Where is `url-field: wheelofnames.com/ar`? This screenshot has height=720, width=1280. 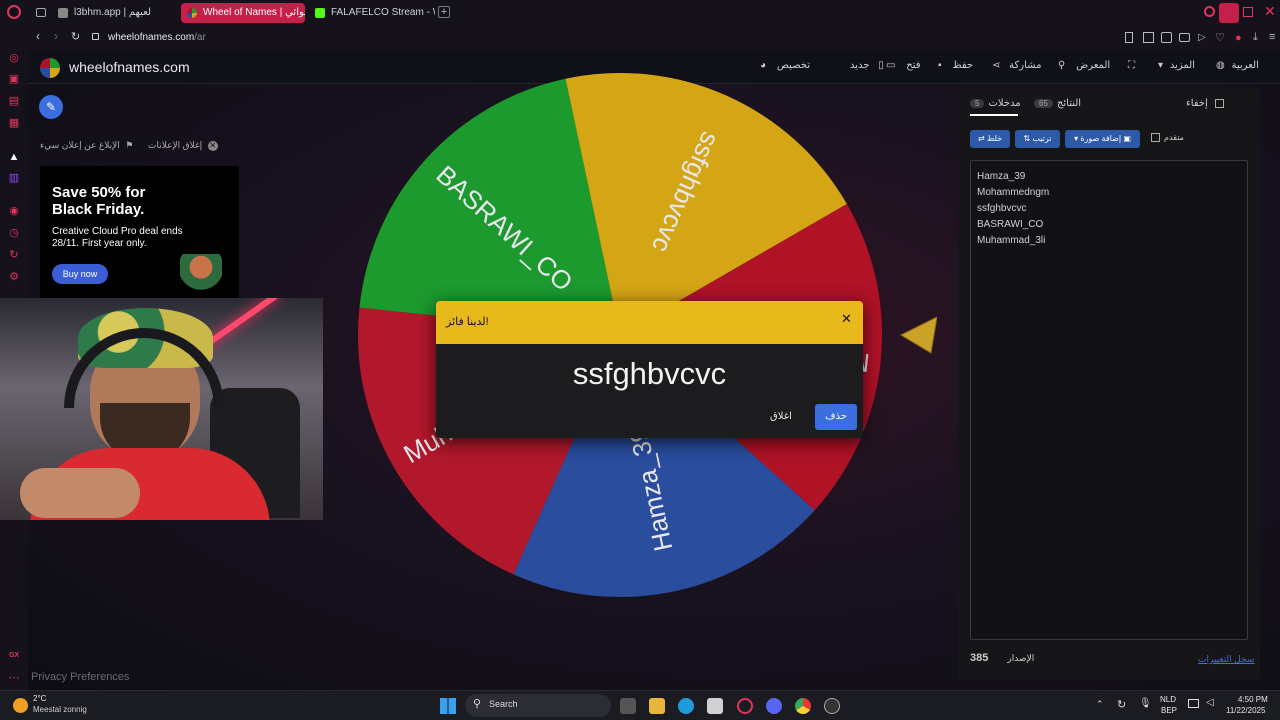
url-field: wheelofnames.com/ar is located at coordinates (358, 38).